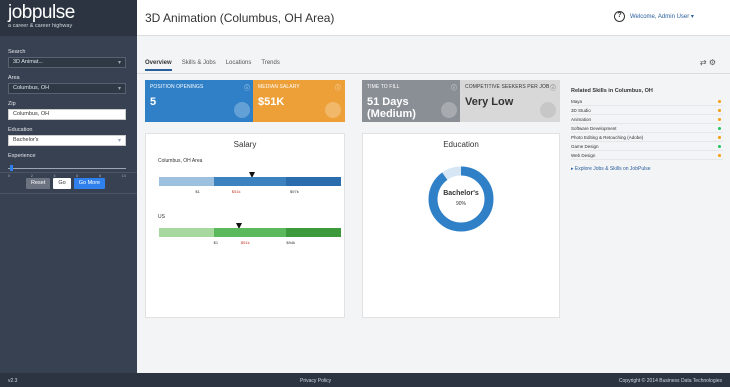 Image resolution: width=730 pixels, height=387 pixels. Describe the element at coordinates (461, 144) in the screenshot. I see `education-title: Education` at that location.